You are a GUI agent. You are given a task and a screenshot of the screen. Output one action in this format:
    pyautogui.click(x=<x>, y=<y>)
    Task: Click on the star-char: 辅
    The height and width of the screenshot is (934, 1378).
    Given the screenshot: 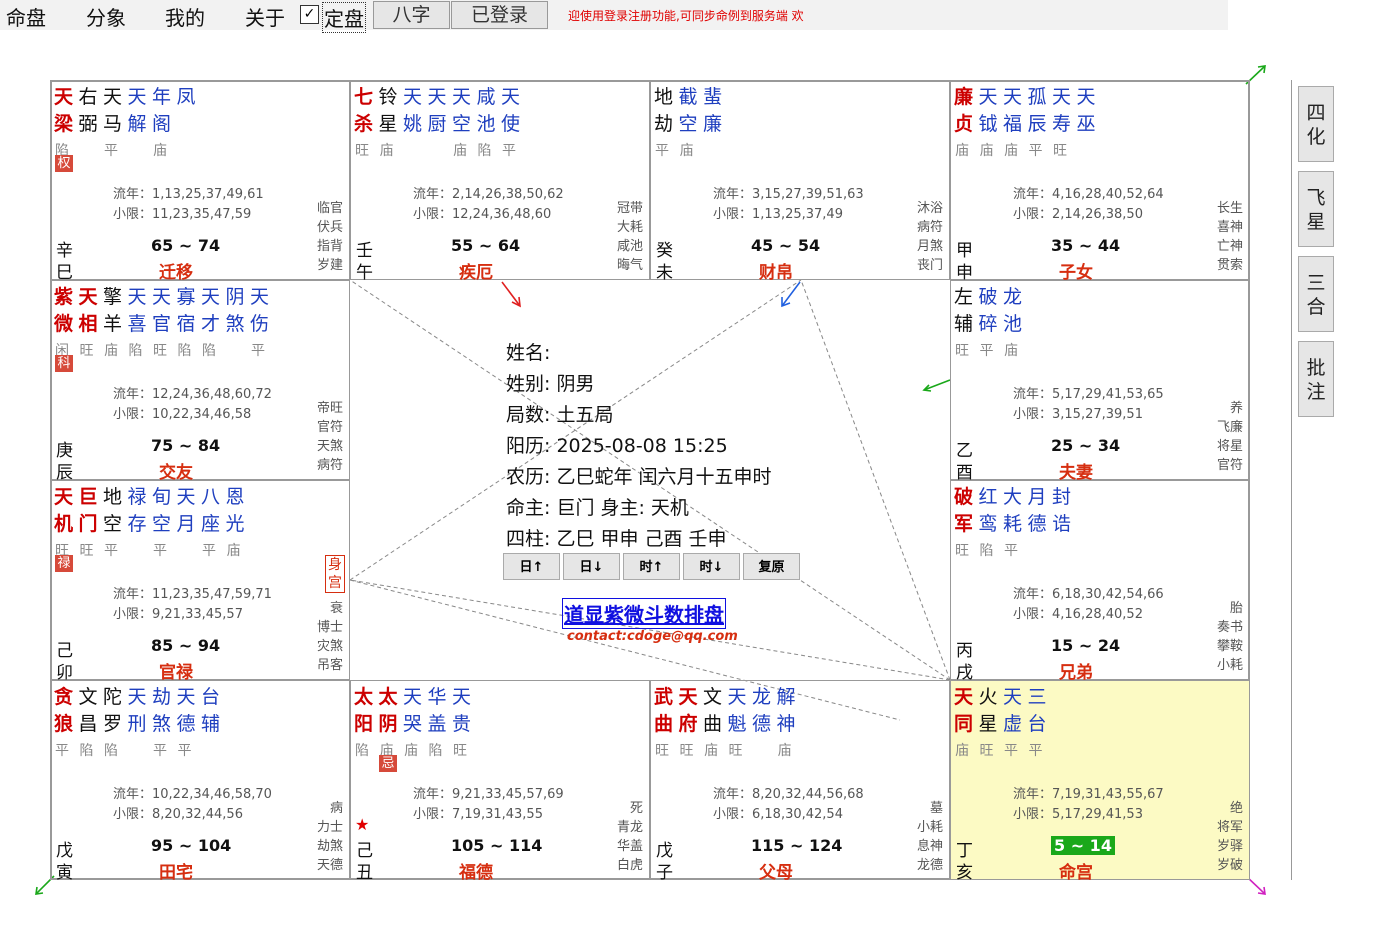 What is the action you would take?
    pyautogui.click(x=211, y=724)
    